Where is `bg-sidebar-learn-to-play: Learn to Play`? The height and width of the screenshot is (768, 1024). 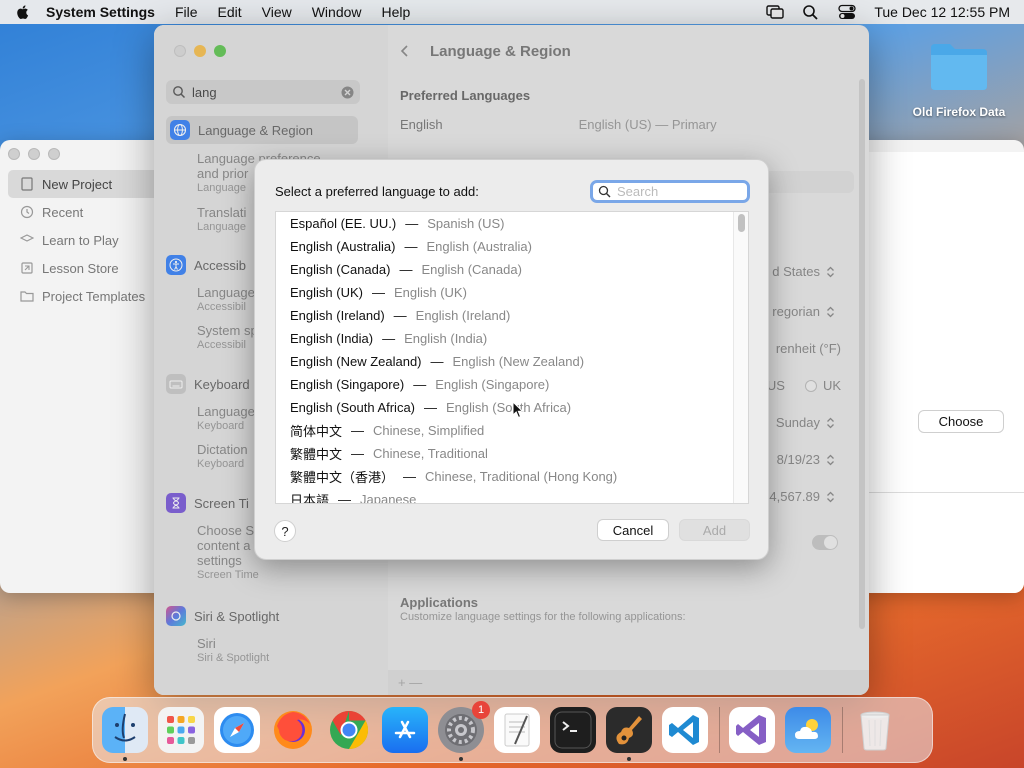 bg-sidebar-learn-to-play: Learn to Play is located at coordinates (85, 240).